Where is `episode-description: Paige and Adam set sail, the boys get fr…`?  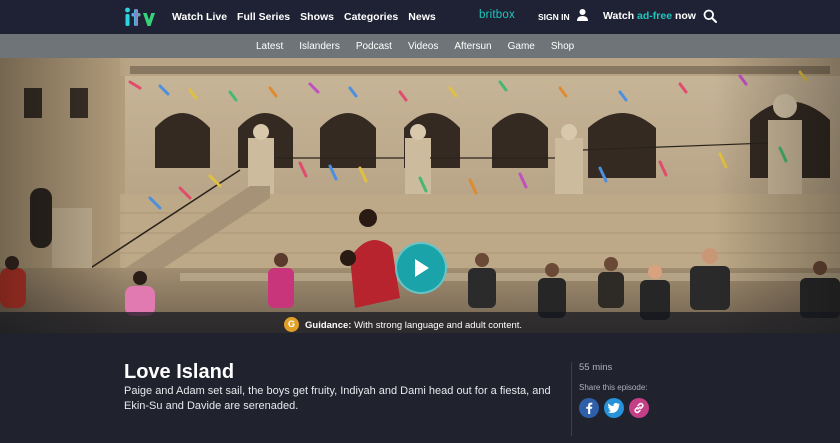 episode-description: Paige and Adam set sail, the boys get fr… is located at coordinates (337, 398).